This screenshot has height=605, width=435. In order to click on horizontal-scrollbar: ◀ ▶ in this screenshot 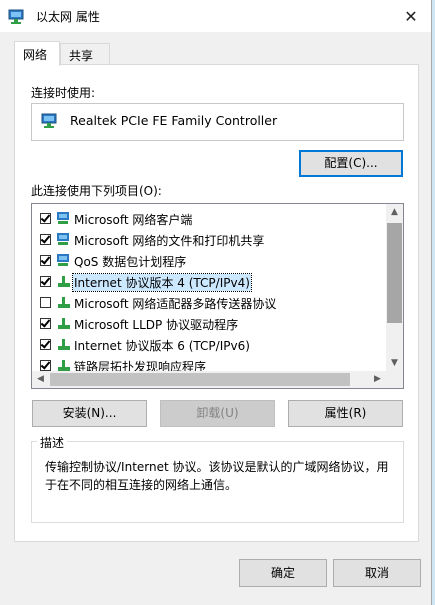, I will do `click(217, 379)`.